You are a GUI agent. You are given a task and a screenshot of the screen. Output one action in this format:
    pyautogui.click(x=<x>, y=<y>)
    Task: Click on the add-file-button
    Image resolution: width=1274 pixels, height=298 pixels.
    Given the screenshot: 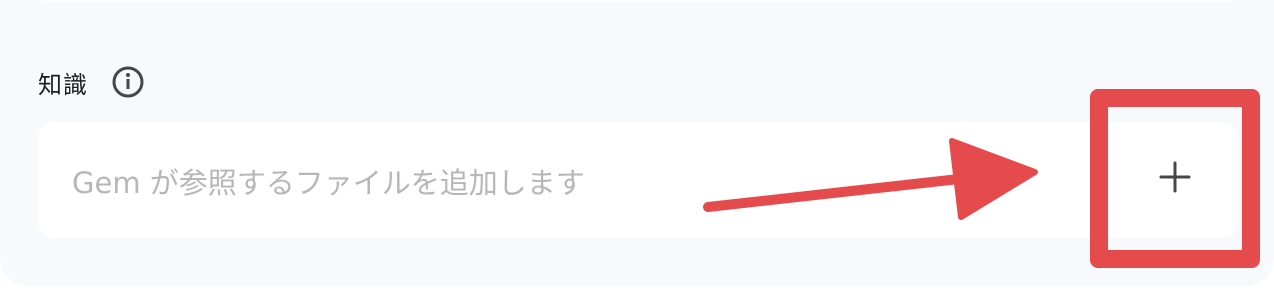 What is the action you would take?
    pyautogui.click(x=1175, y=178)
    